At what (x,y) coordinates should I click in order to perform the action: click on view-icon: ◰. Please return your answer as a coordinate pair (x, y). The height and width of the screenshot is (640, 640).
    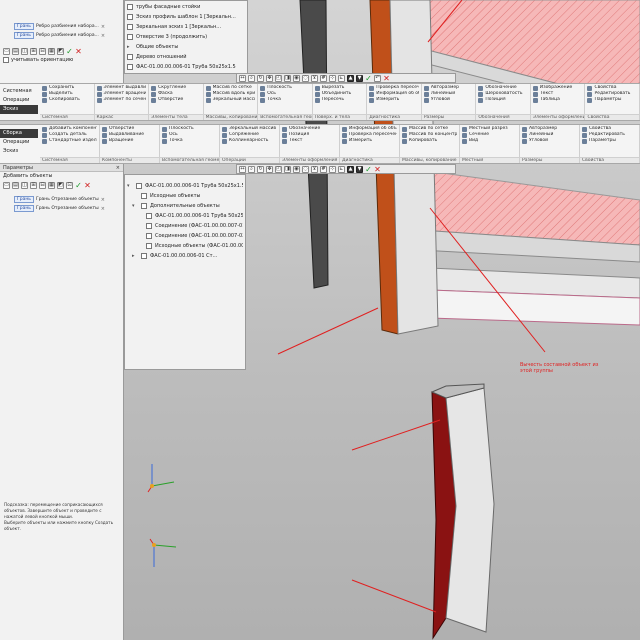
    Looking at the image, I should click on (278, 169).